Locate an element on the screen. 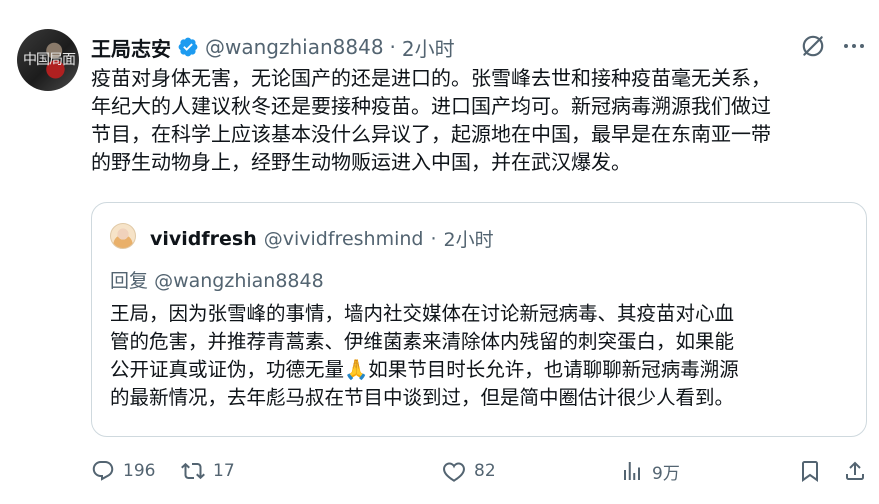  views-button: 9万 is located at coordinates (650, 471).